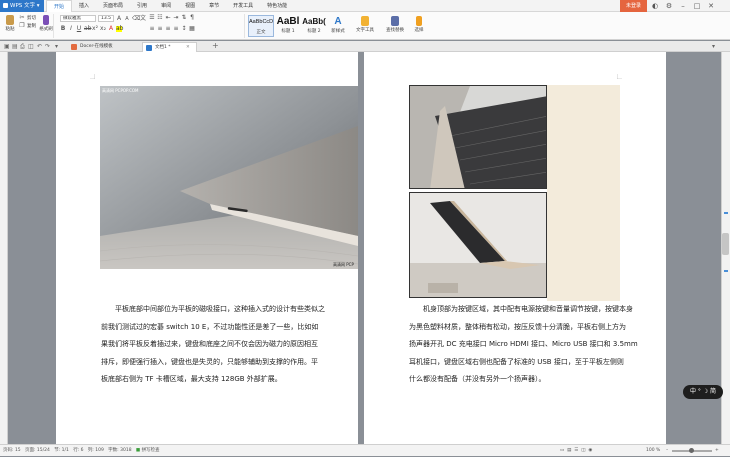 The width and height of the screenshot is (730, 457). I want to click on show-marks-icon: ¶, so click(192, 18).